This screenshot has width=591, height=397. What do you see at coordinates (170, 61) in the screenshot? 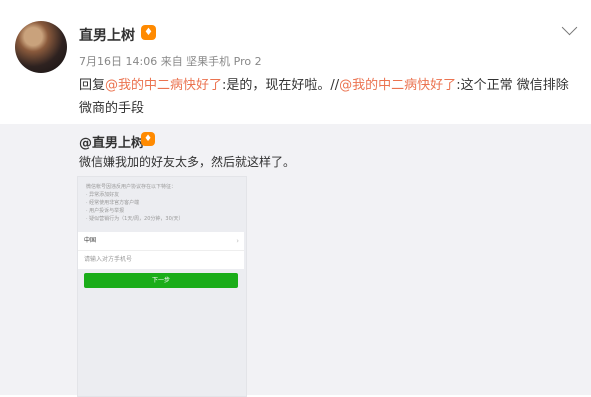
I see `post-meta: 7月16日 14:06 来自 坚果手机 Pro 2` at bounding box center [170, 61].